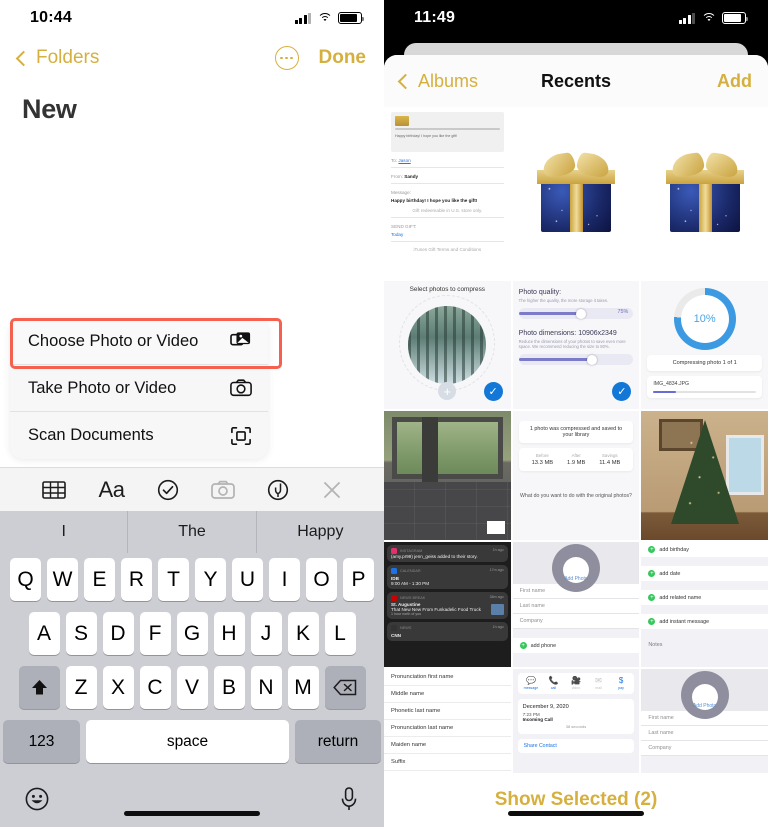 Image resolution: width=768 pixels, height=827 pixels. Describe the element at coordinates (575, 568) in the screenshot. I see `avatar` at that location.